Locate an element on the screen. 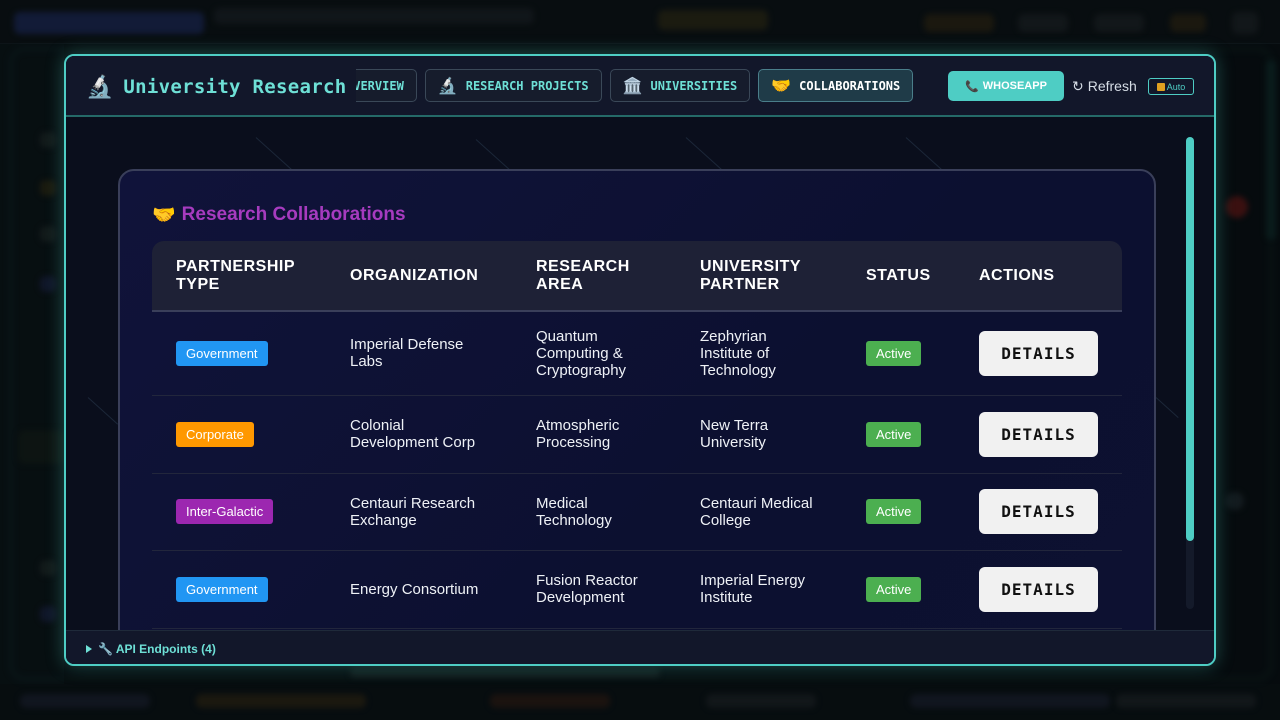  university-partner-cell: Zephyrian Institute of Technology is located at coordinates (759, 353).